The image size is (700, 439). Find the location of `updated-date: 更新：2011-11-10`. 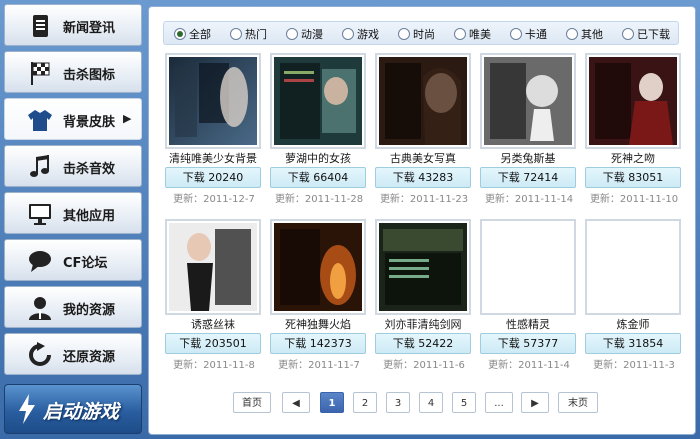

updated-date: 更新：2011-11-10 is located at coordinates (634, 199).